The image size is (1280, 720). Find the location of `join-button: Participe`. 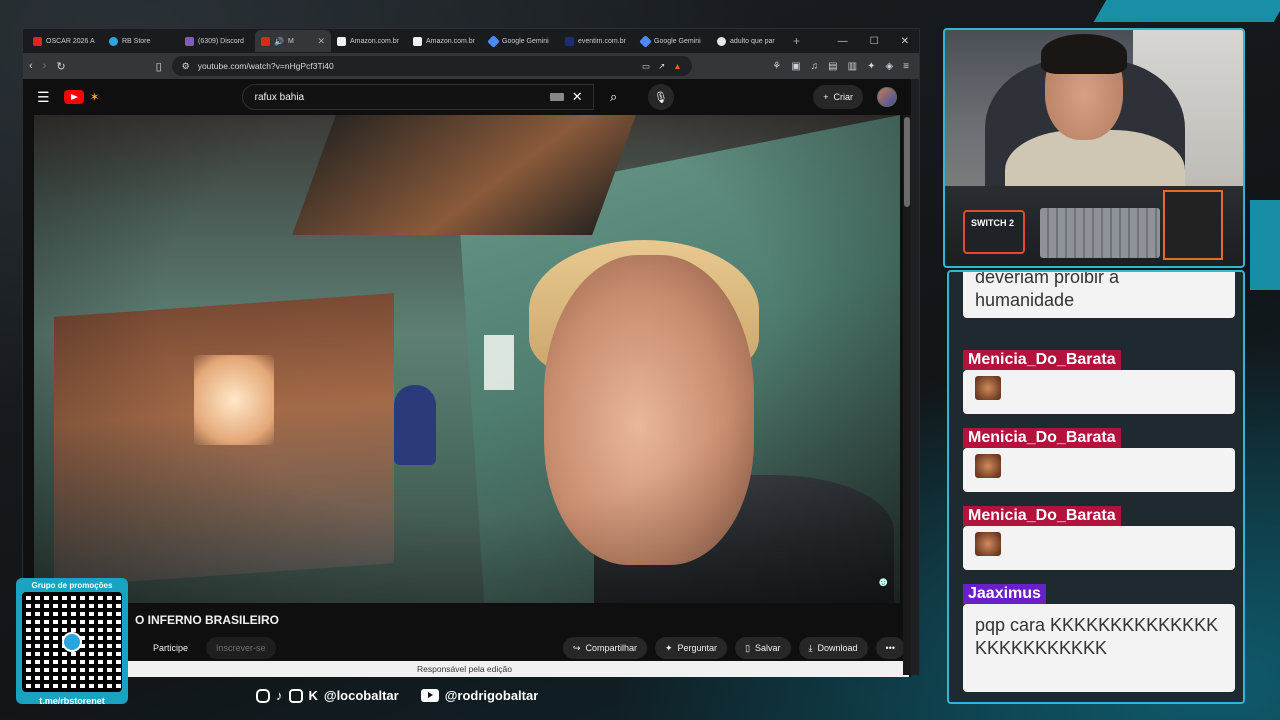

join-button: Participe is located at coordinates (171, 648).